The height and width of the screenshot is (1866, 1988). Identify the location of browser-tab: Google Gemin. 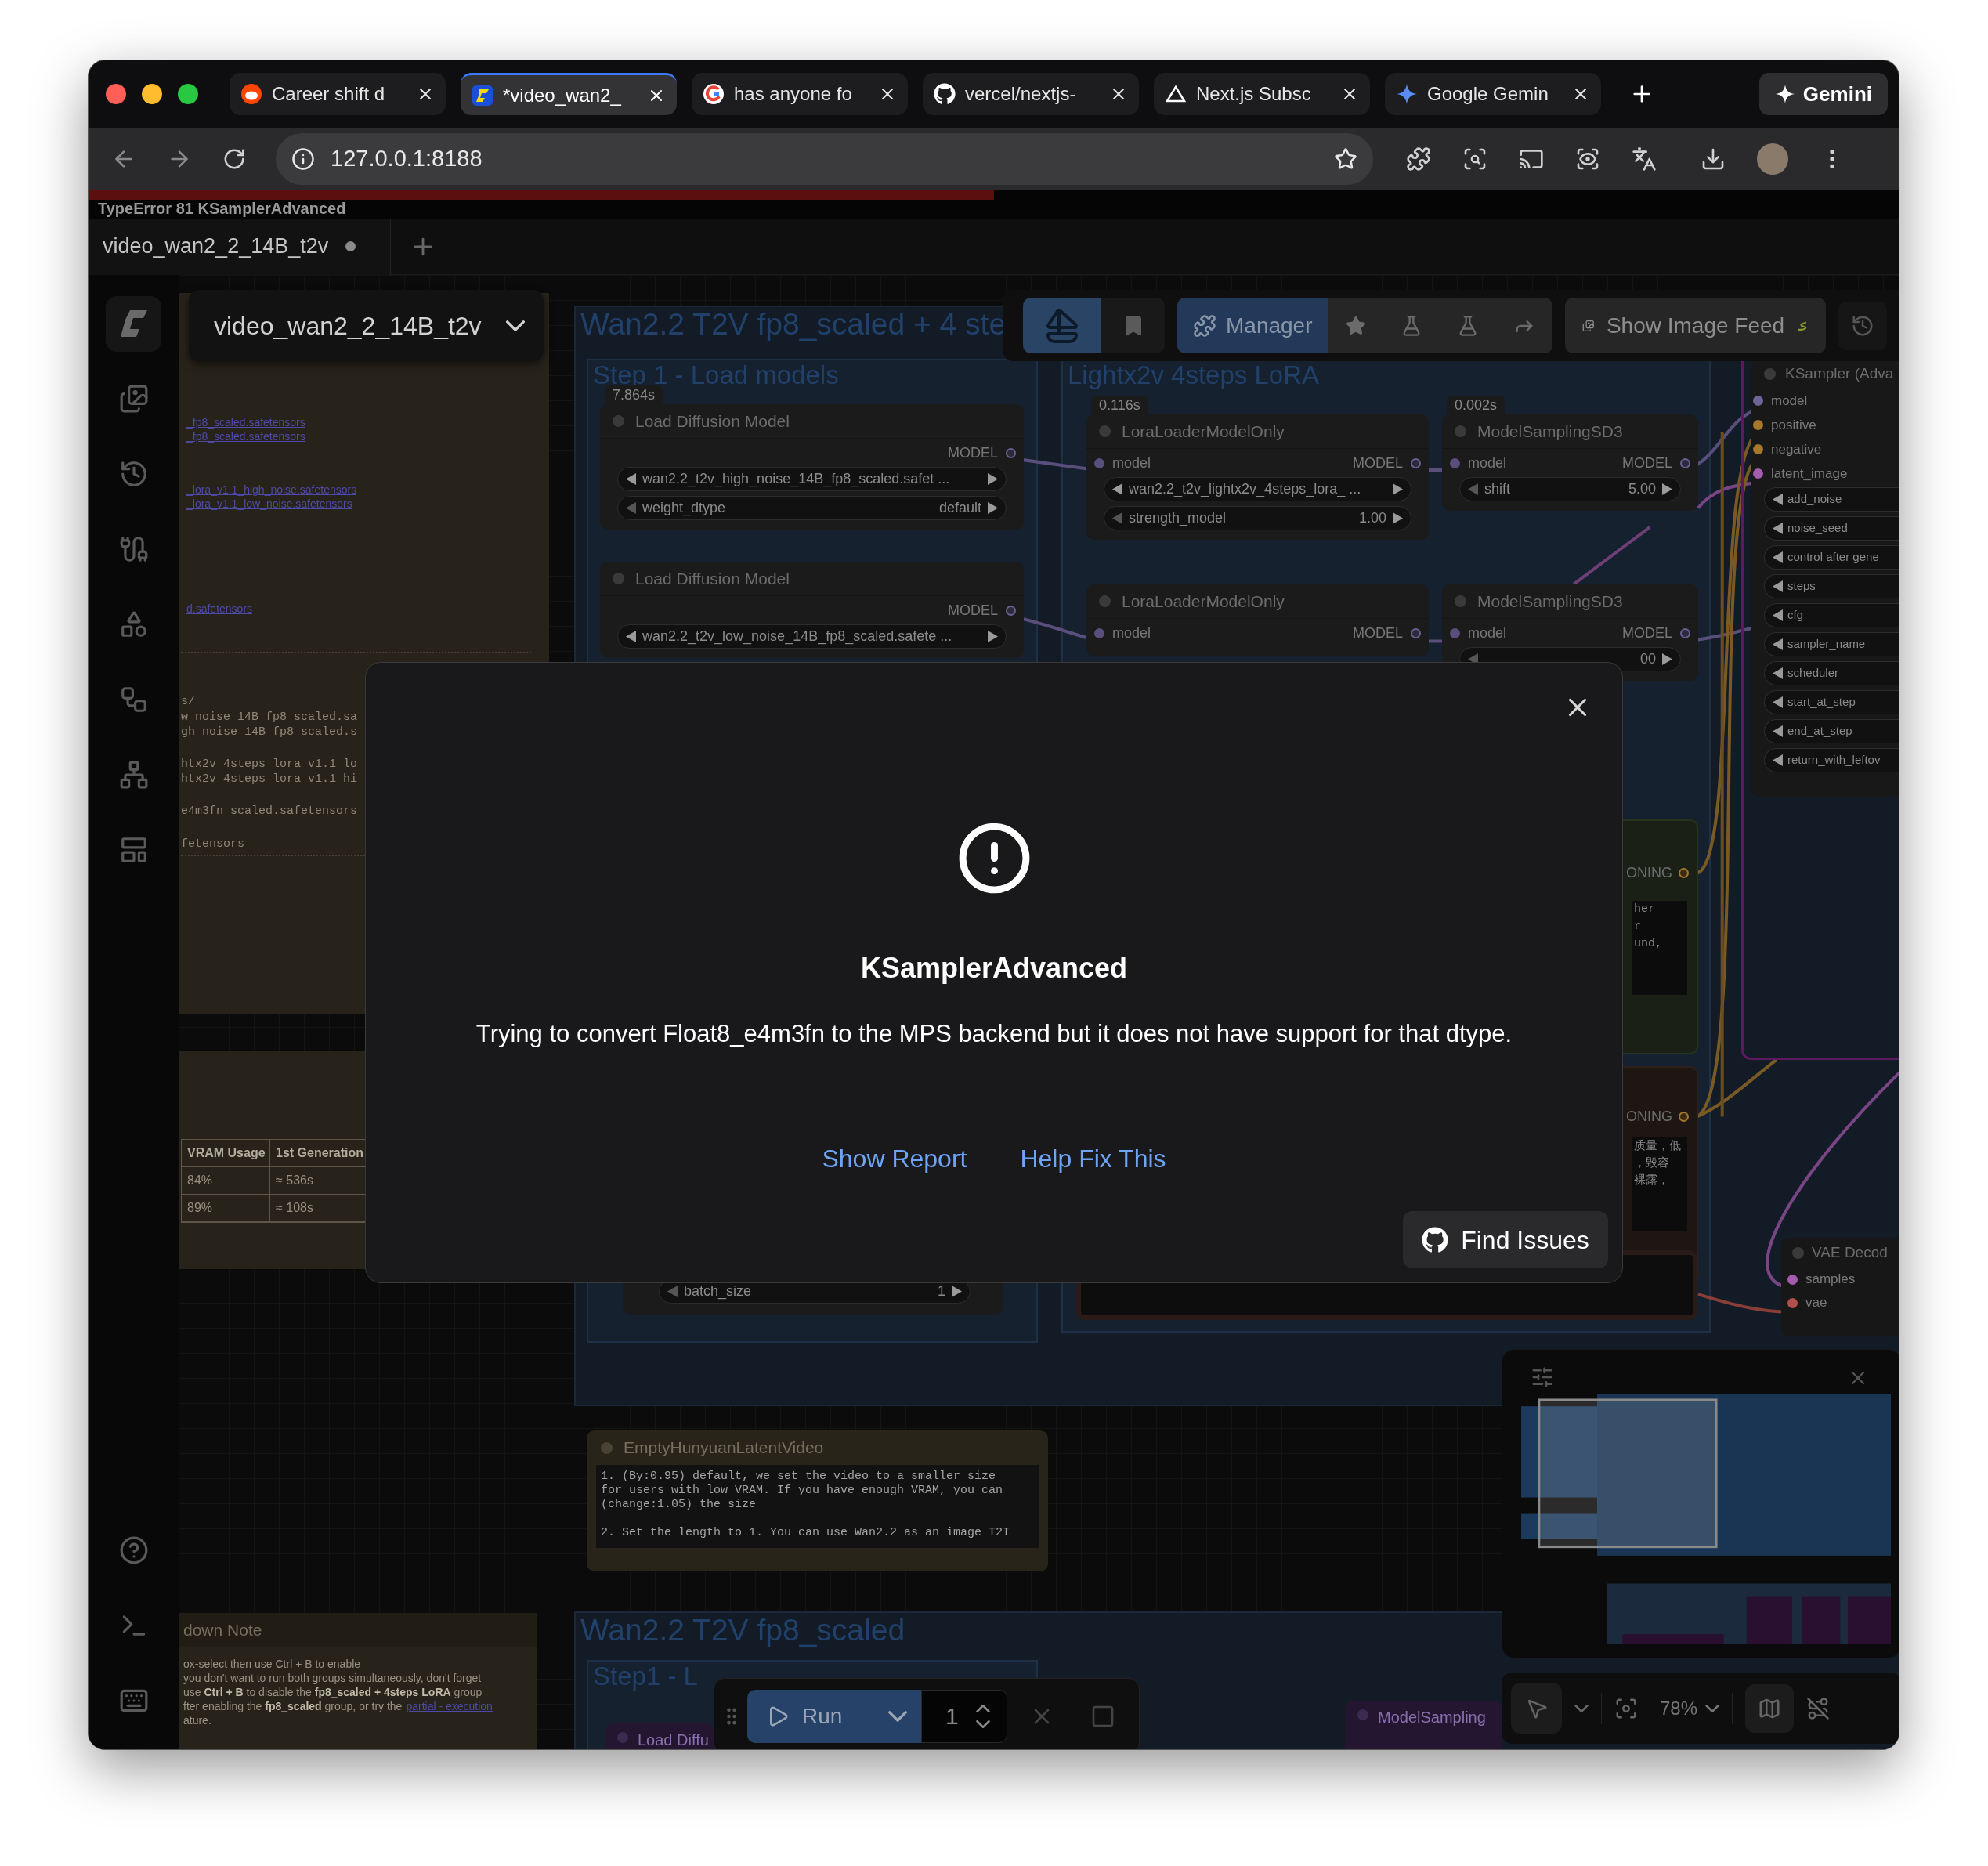
(1493, 94).